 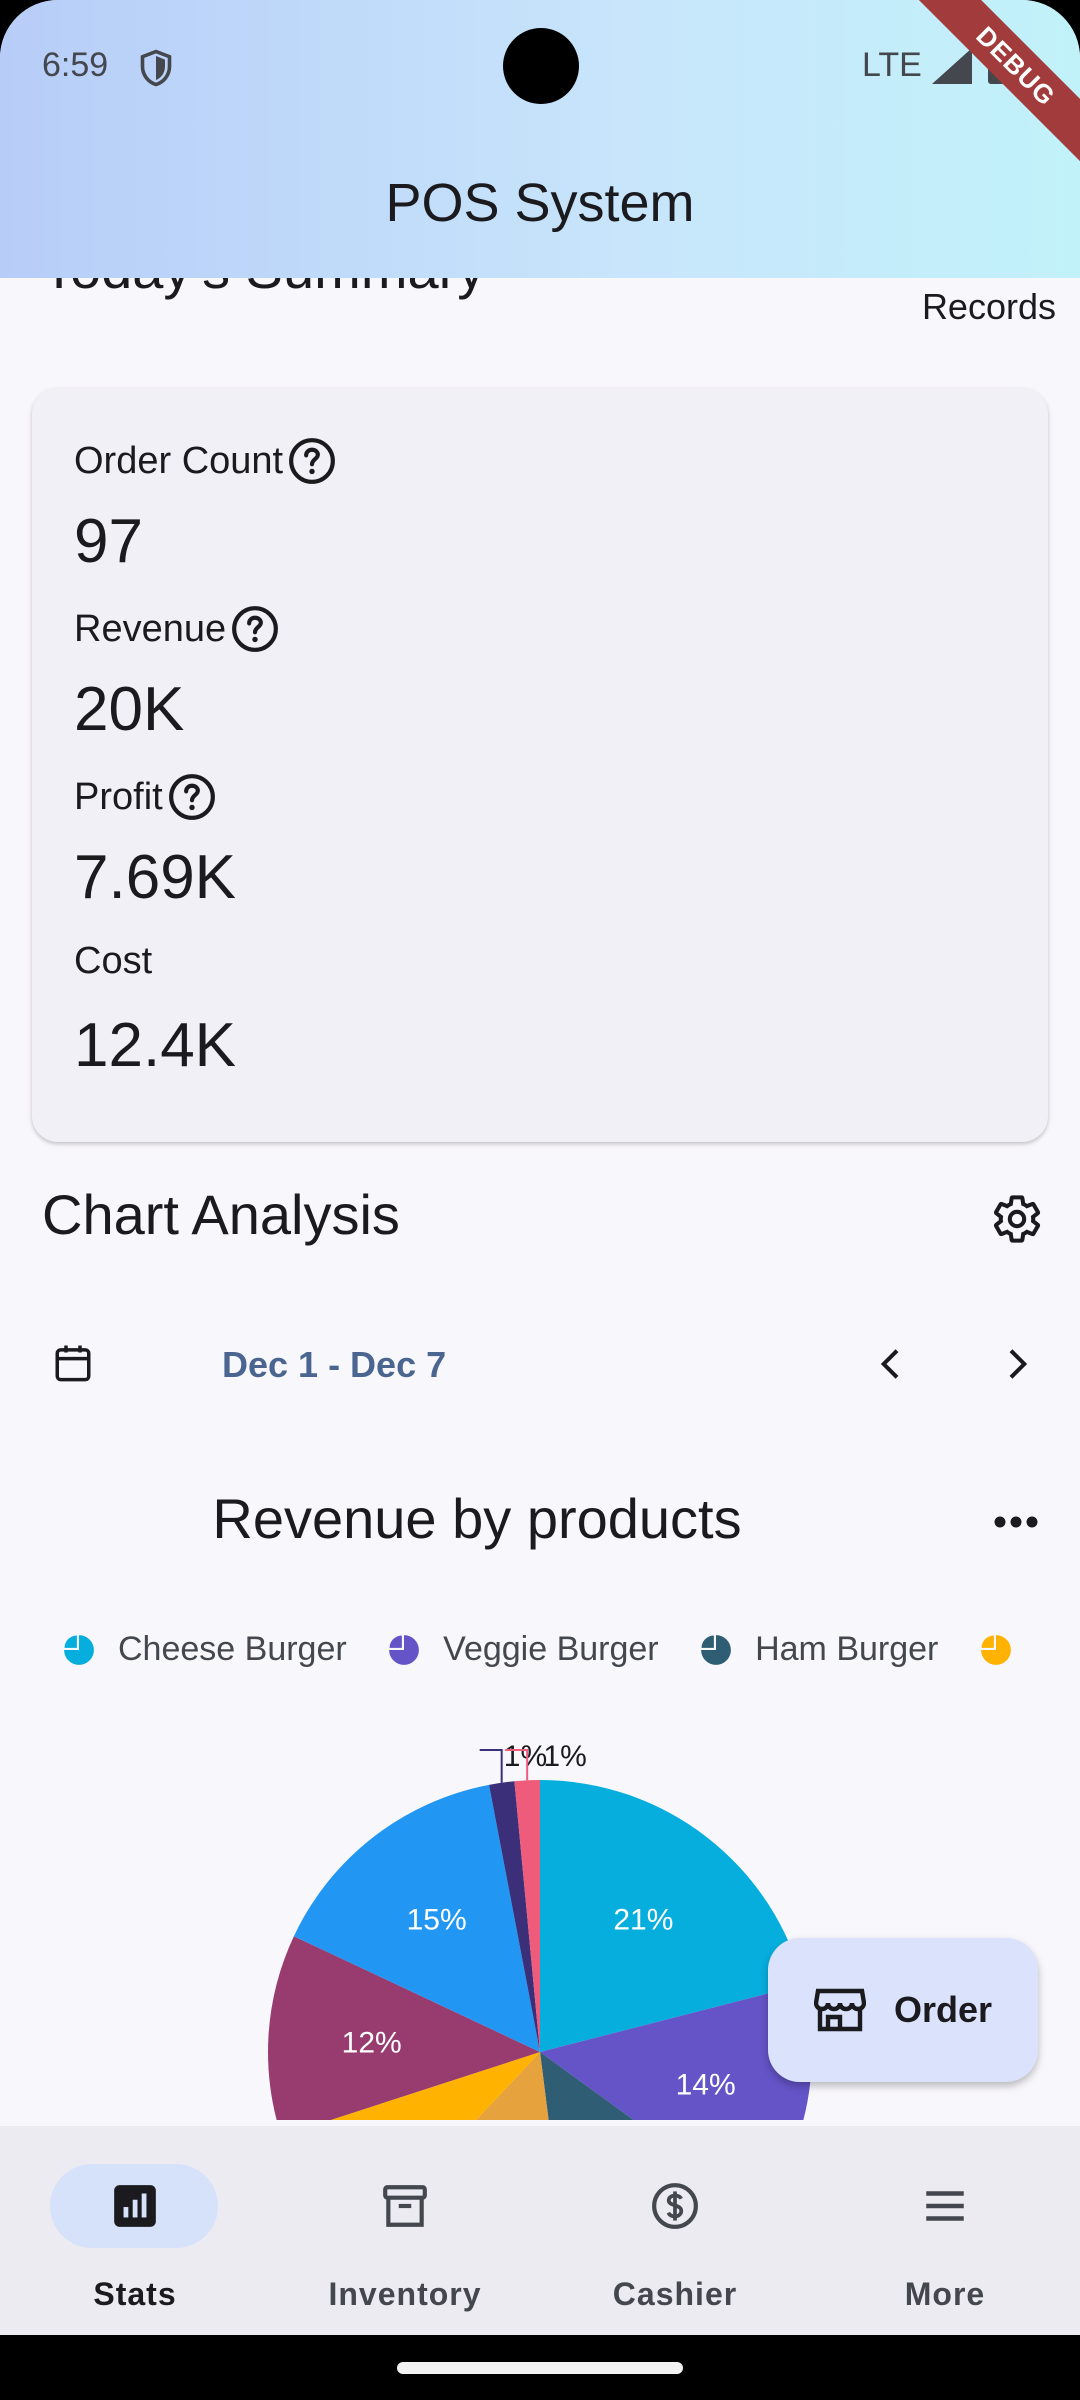 What do you see at coordinates (232, 1649) in the screenshot?
I see `legend-label: Cheese Burger` at bounding box center [232, 1649].